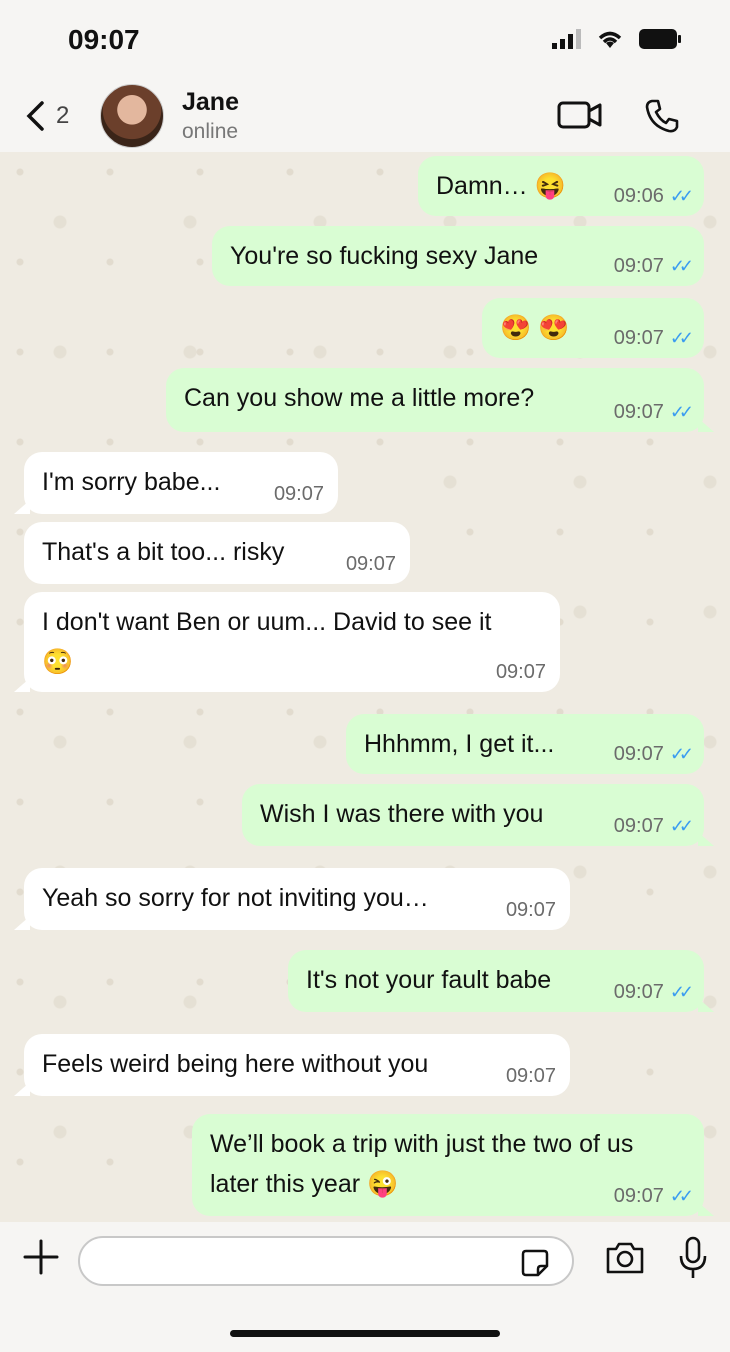  Describe the element at coordinates (46, 116) in the screenshot. I see `back-button: 2` at that location.